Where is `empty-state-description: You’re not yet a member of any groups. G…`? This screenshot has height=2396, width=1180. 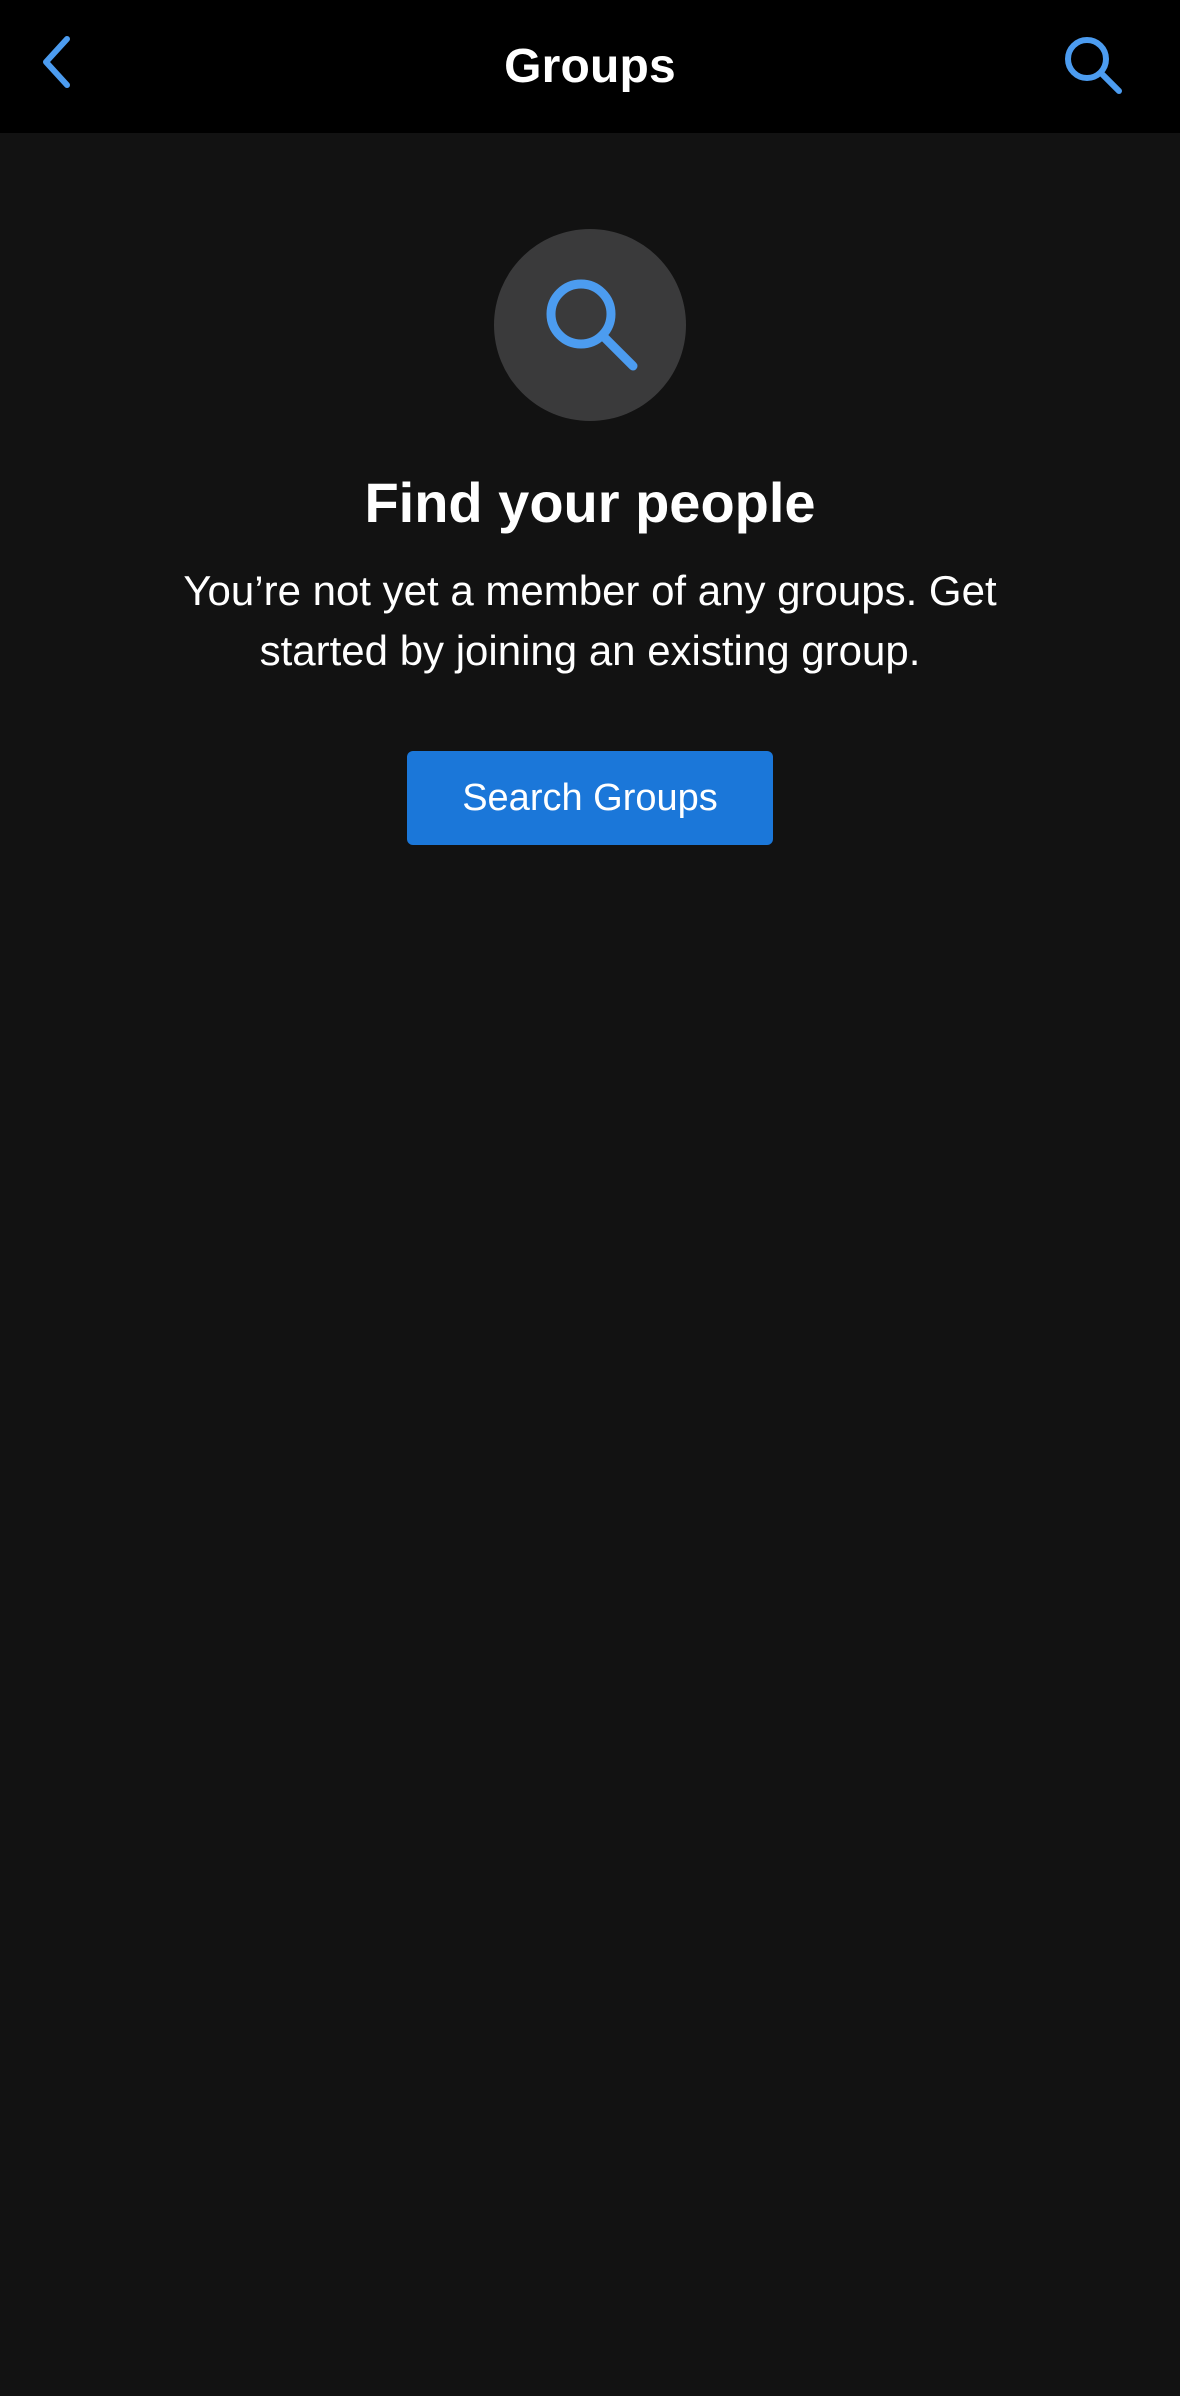
empty-state-description: You’re not yet a member of any groups. G… is located at coordinates (590, 620).